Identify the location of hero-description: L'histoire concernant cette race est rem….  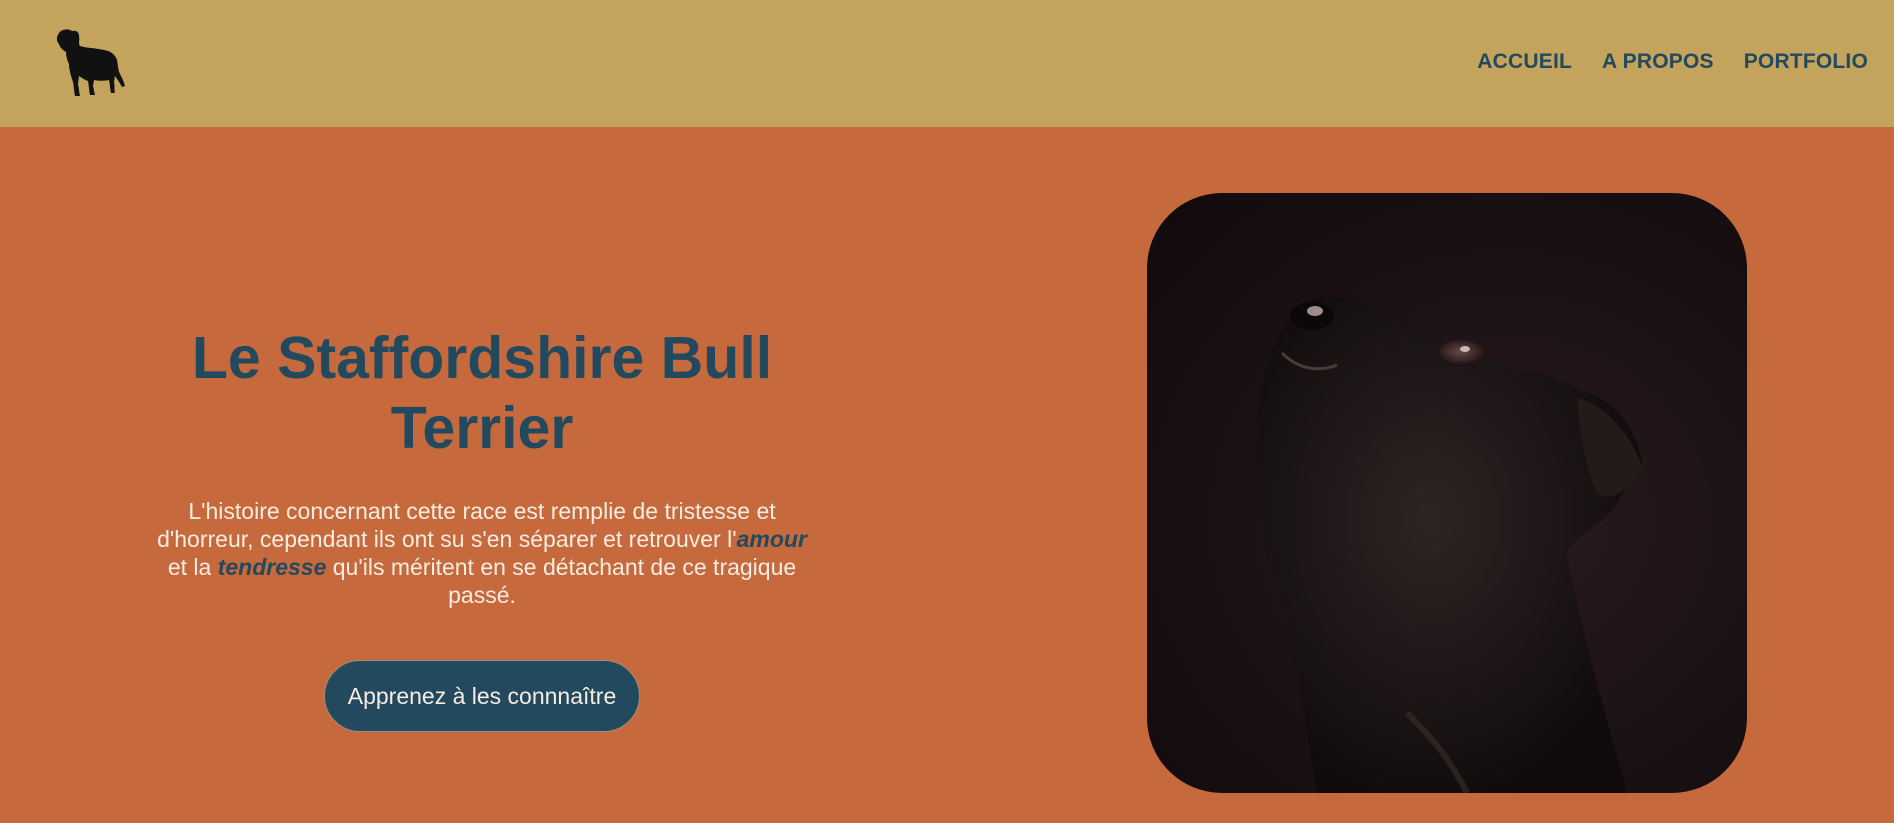
(482, 553).